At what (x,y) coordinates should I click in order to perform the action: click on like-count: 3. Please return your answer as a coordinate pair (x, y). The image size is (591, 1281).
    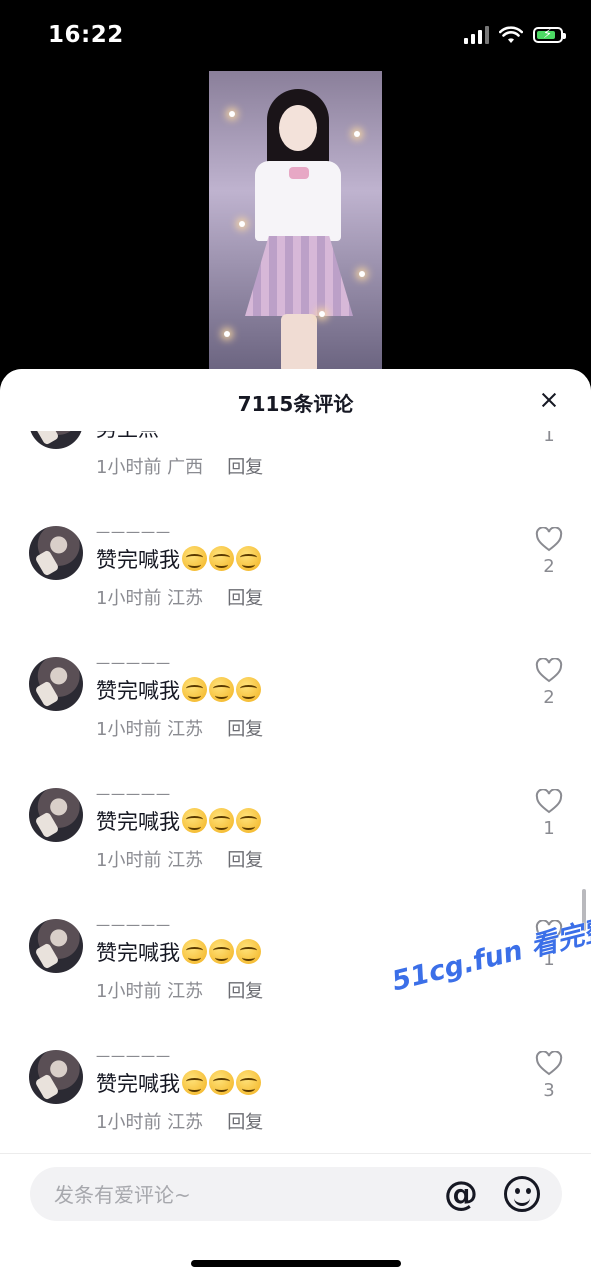
    Looking at the image, I should click on (549, 1090).